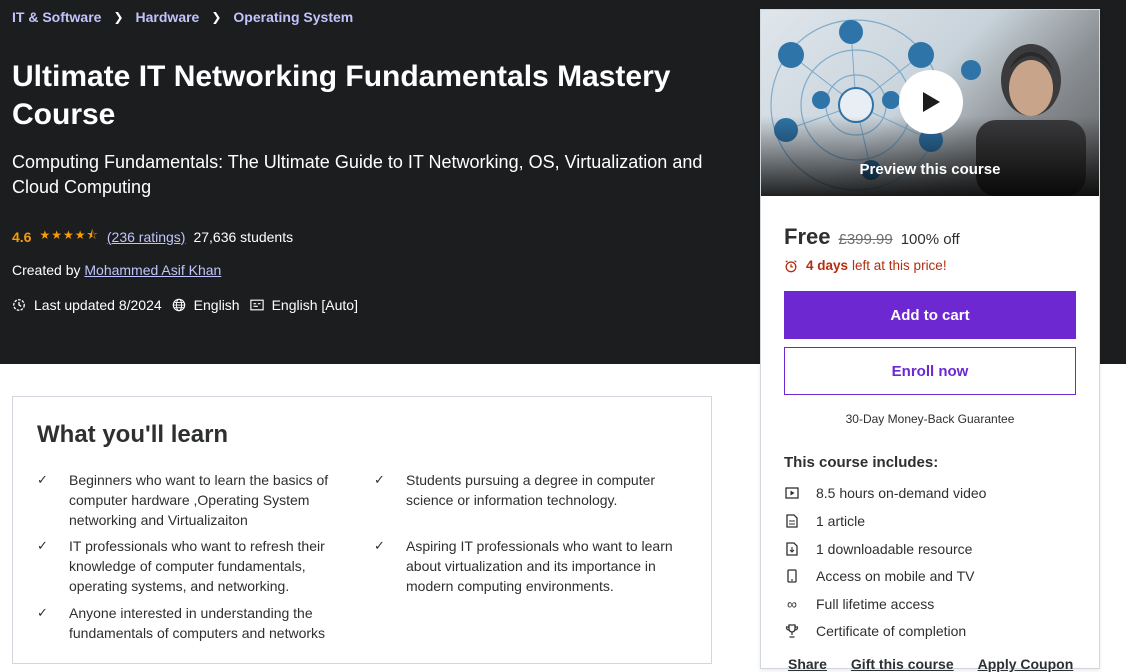  I want to click on last-updated: Last updated 8/2024, so click(87, 305).